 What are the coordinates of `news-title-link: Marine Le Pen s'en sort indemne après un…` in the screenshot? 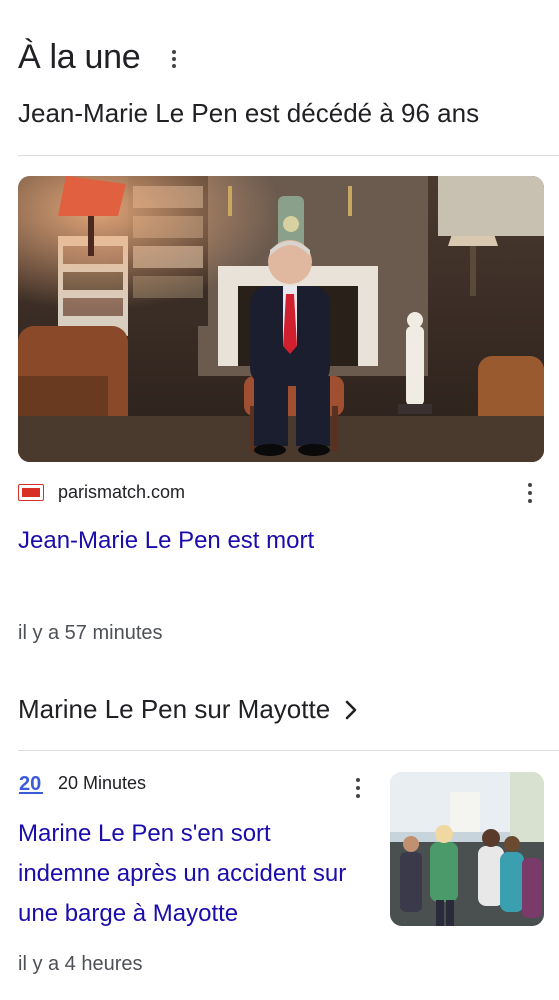 It's located at (188, 874).